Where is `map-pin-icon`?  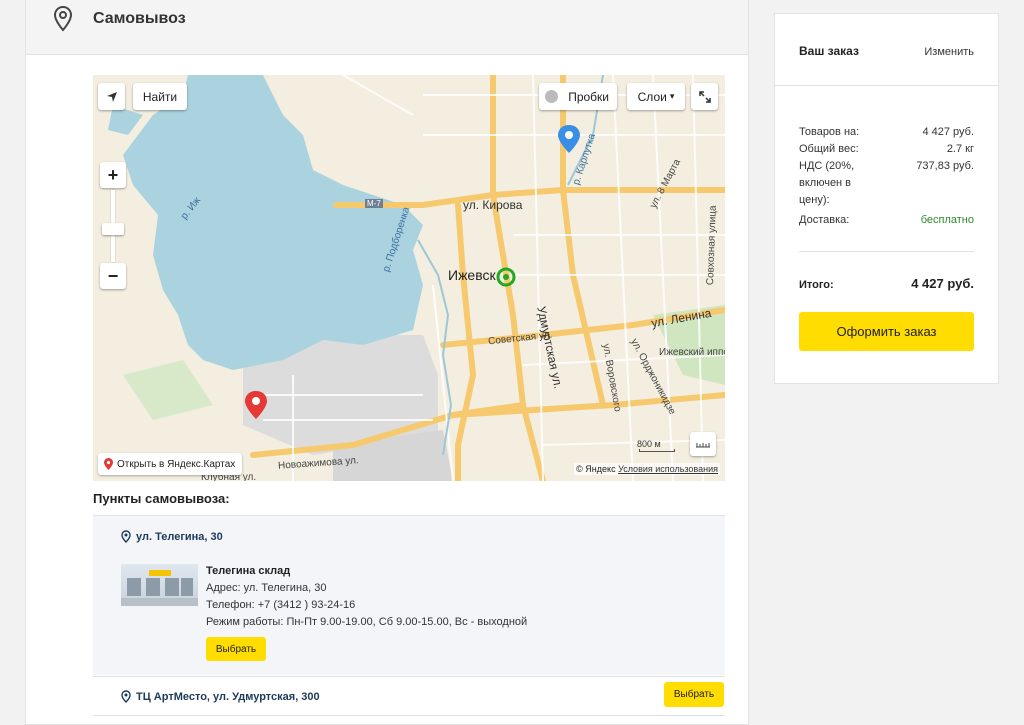 map-pin-icon is located at coordinates (63, 19).